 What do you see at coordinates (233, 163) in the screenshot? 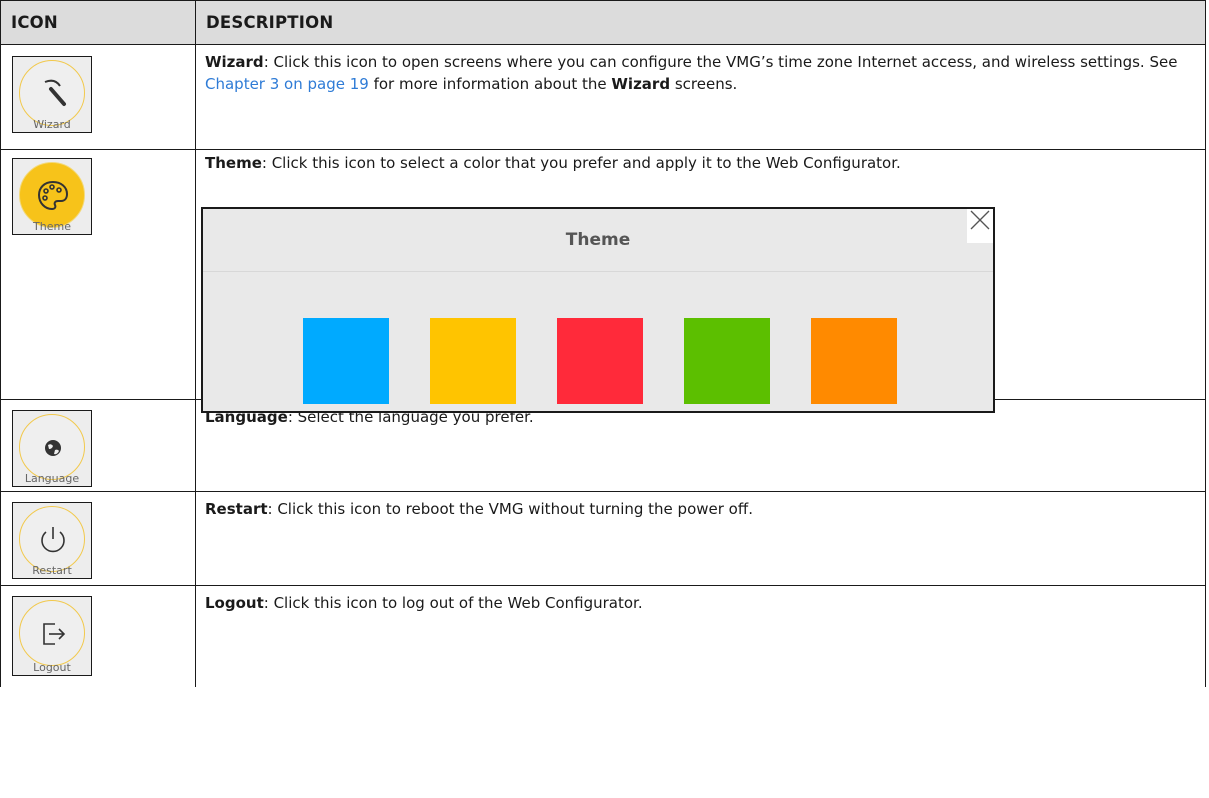
I see `term-theme: Theme` at bounding box center [233, 163].